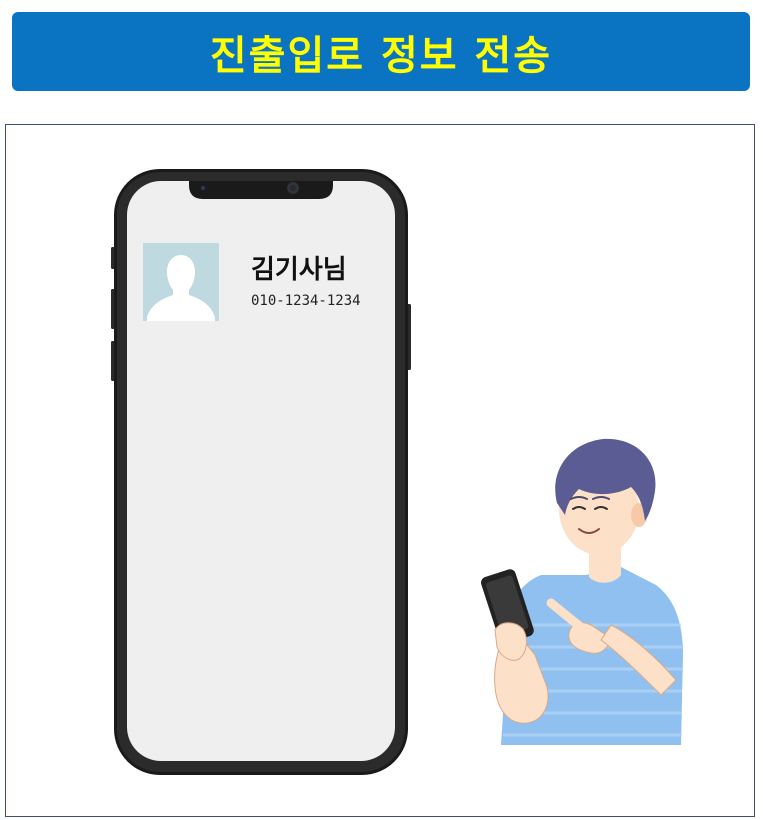 The image size is (763, 820). Describe the element at coordinates (381, 55) in the screenshot. I see `page-title: 진출입로 정보 전송` at that location.